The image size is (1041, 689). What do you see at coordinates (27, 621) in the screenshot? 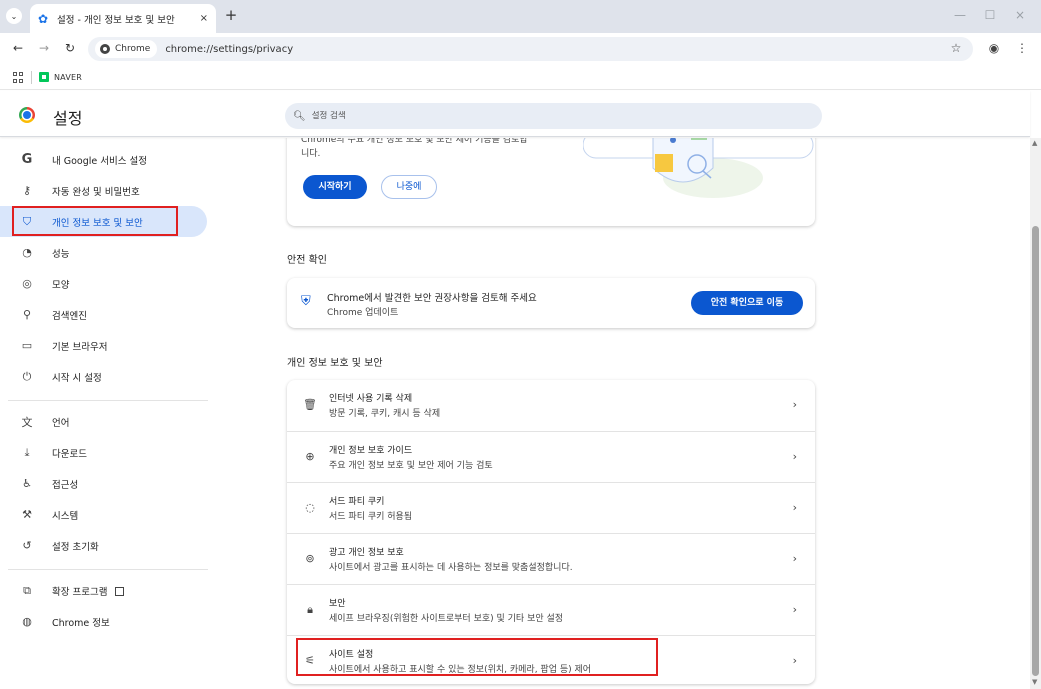
I see `chrome-icon: ◍` at bounding box center [27, 621].